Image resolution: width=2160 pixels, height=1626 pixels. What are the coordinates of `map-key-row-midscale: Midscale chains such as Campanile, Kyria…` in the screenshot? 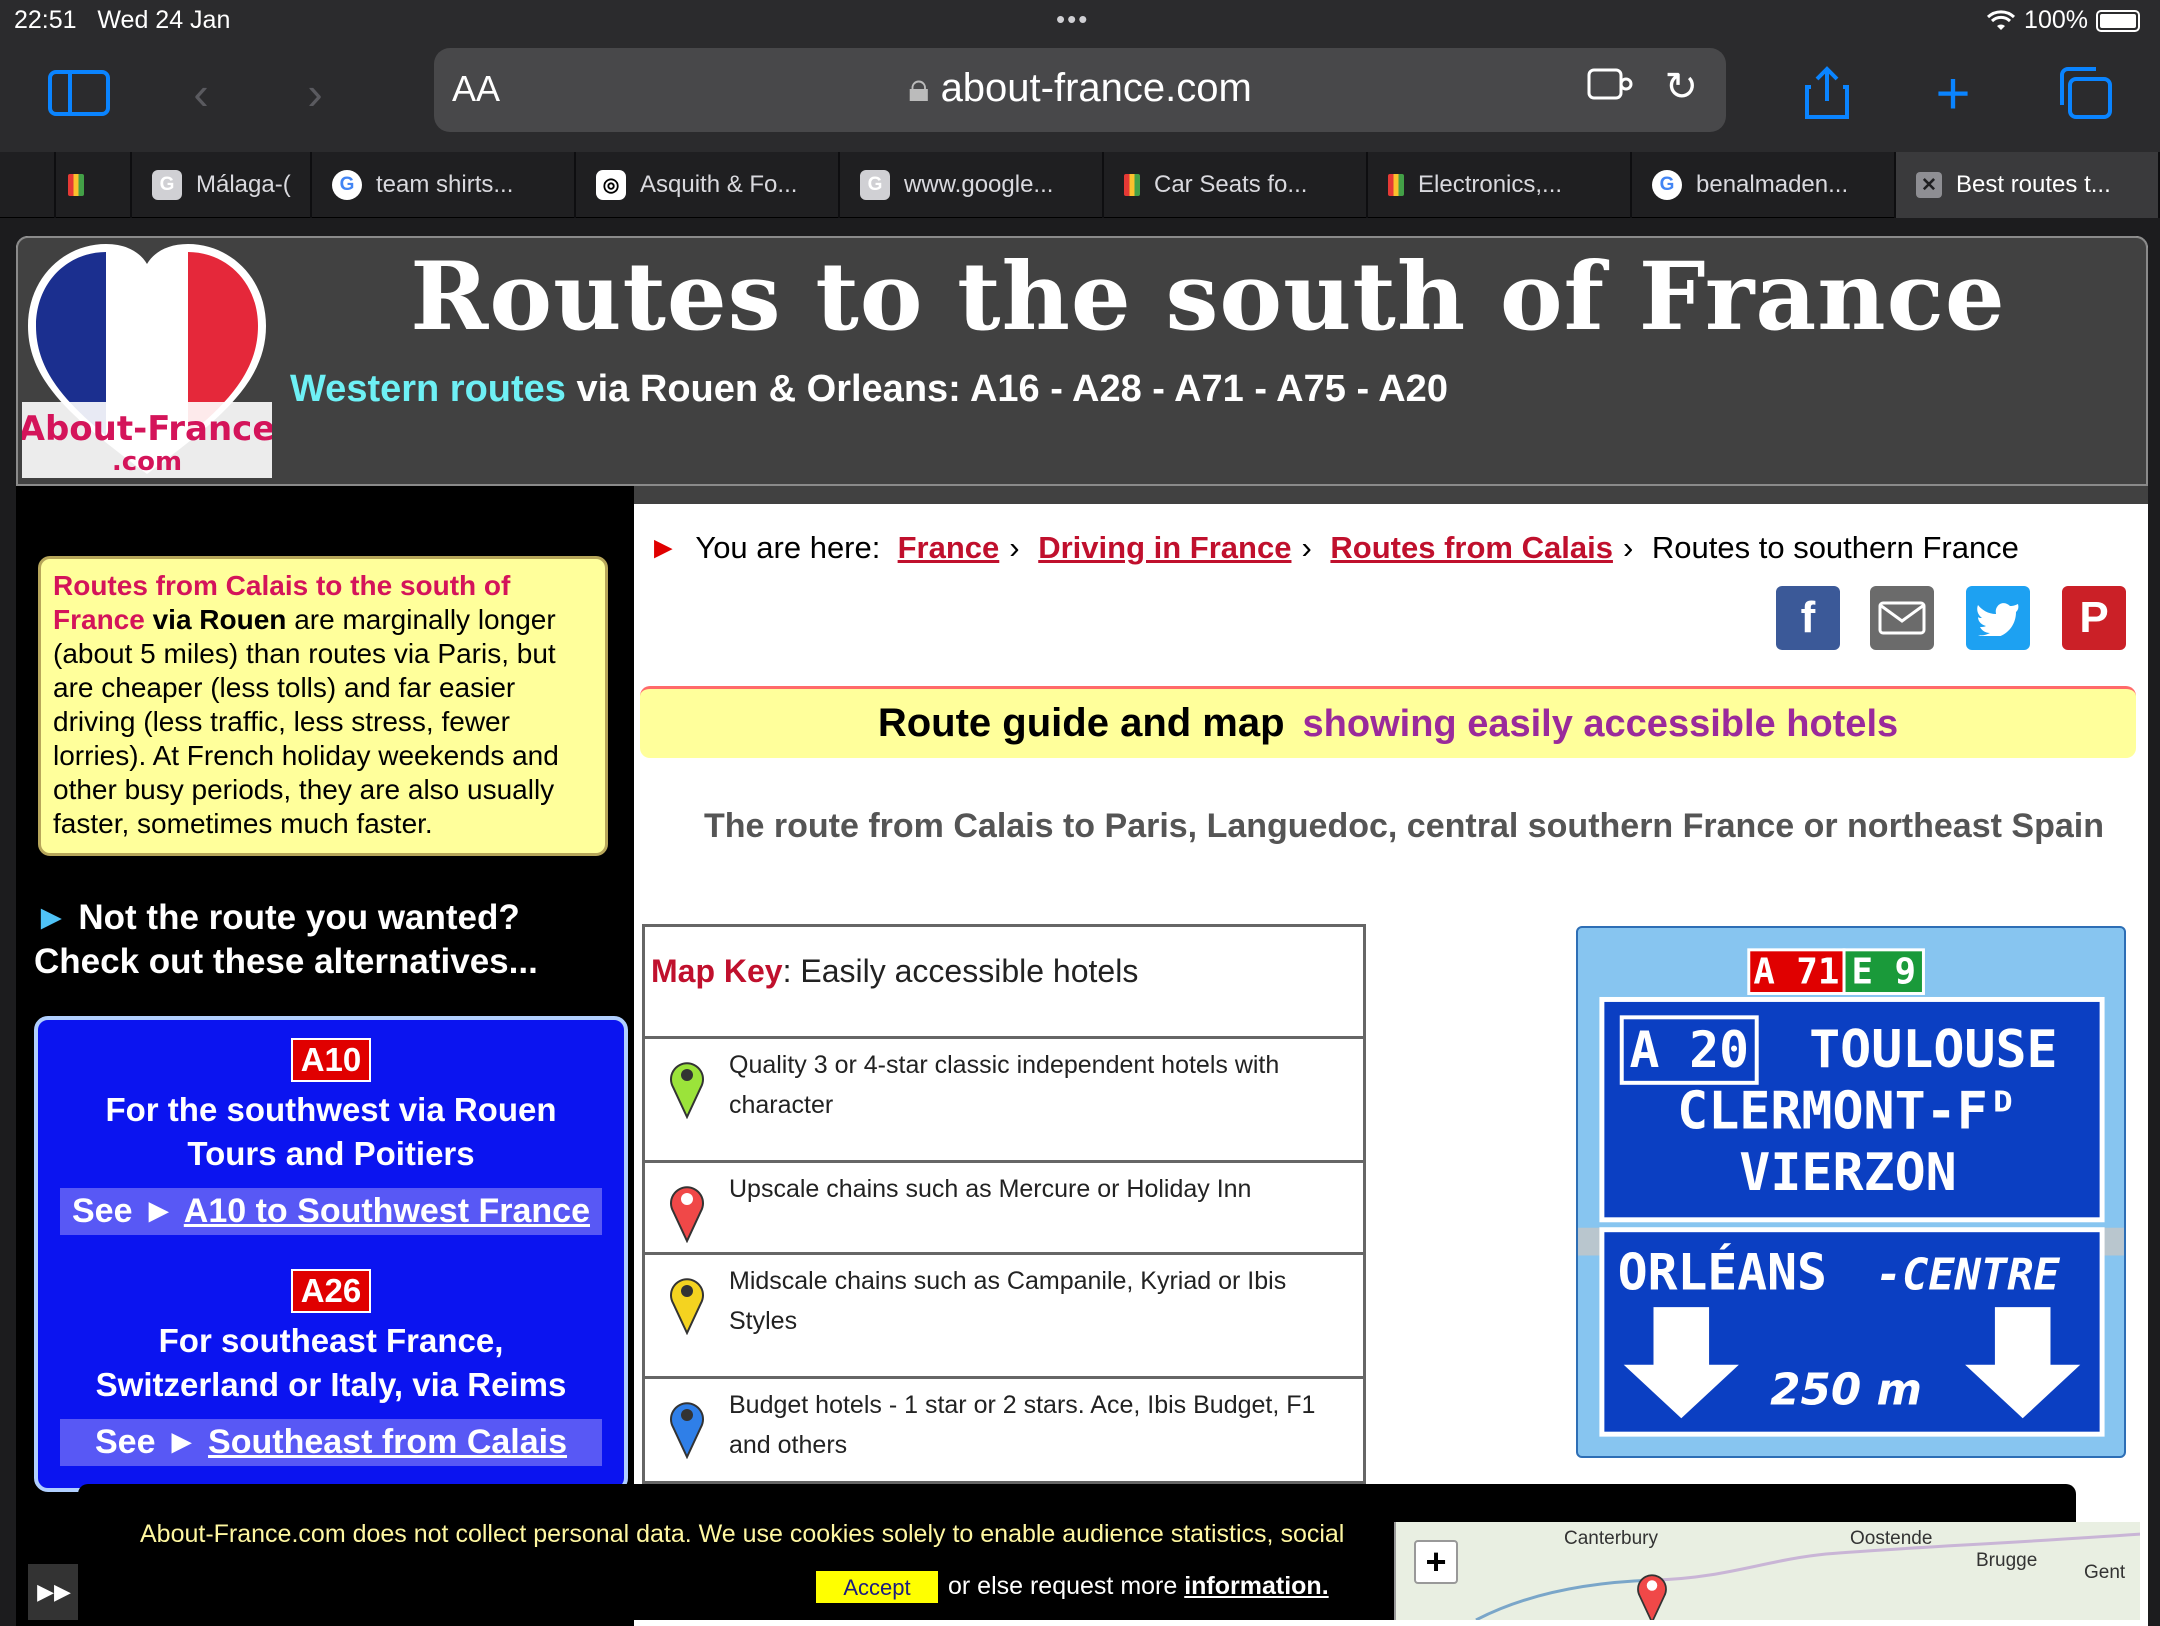 It's located at (1004, 1317).